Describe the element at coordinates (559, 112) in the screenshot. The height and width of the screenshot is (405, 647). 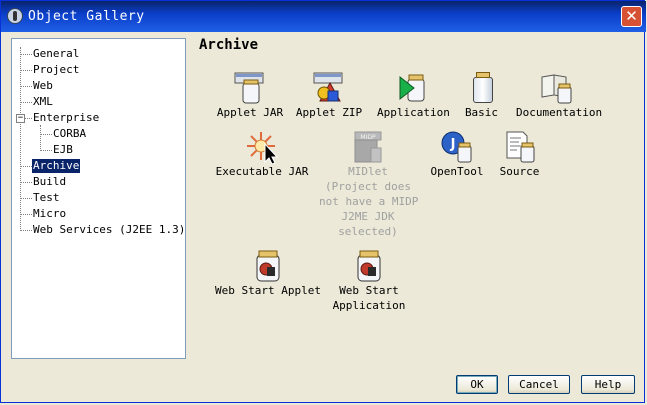
I see `gallery-item-label: Documentation` at that location.